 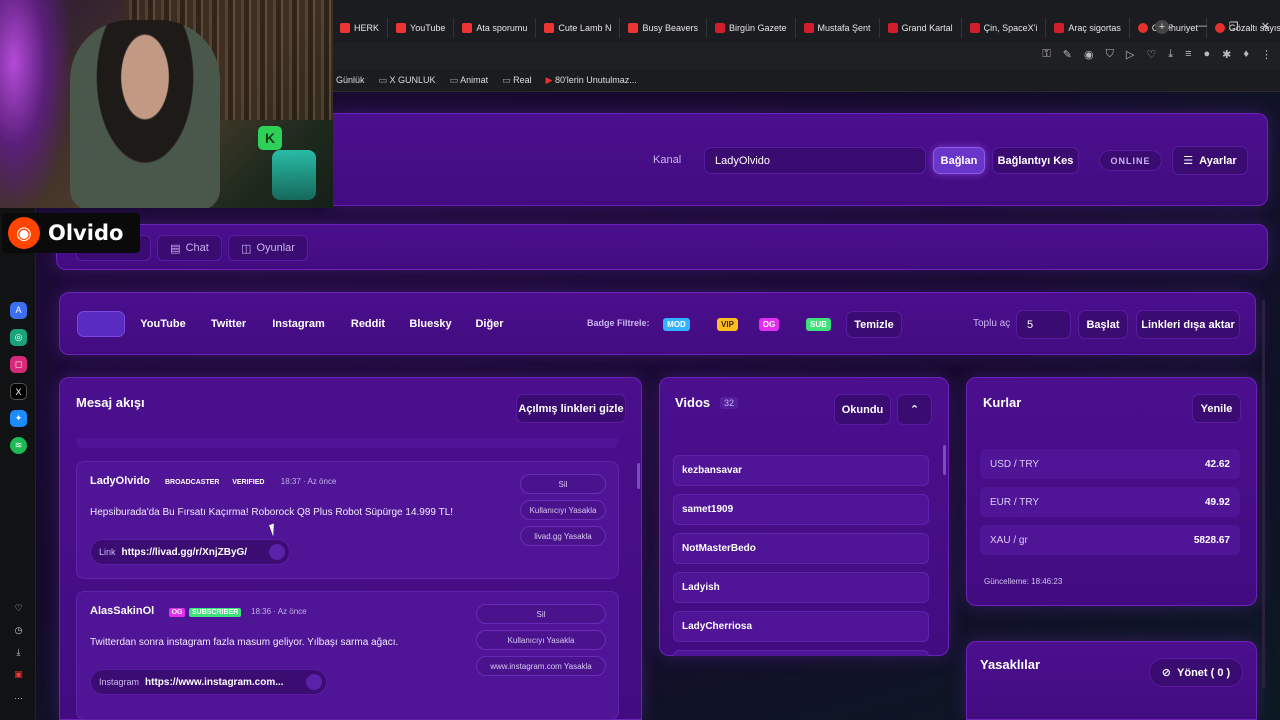 I want to click on streamer-name: Olvido, so click(x=86, y=233).